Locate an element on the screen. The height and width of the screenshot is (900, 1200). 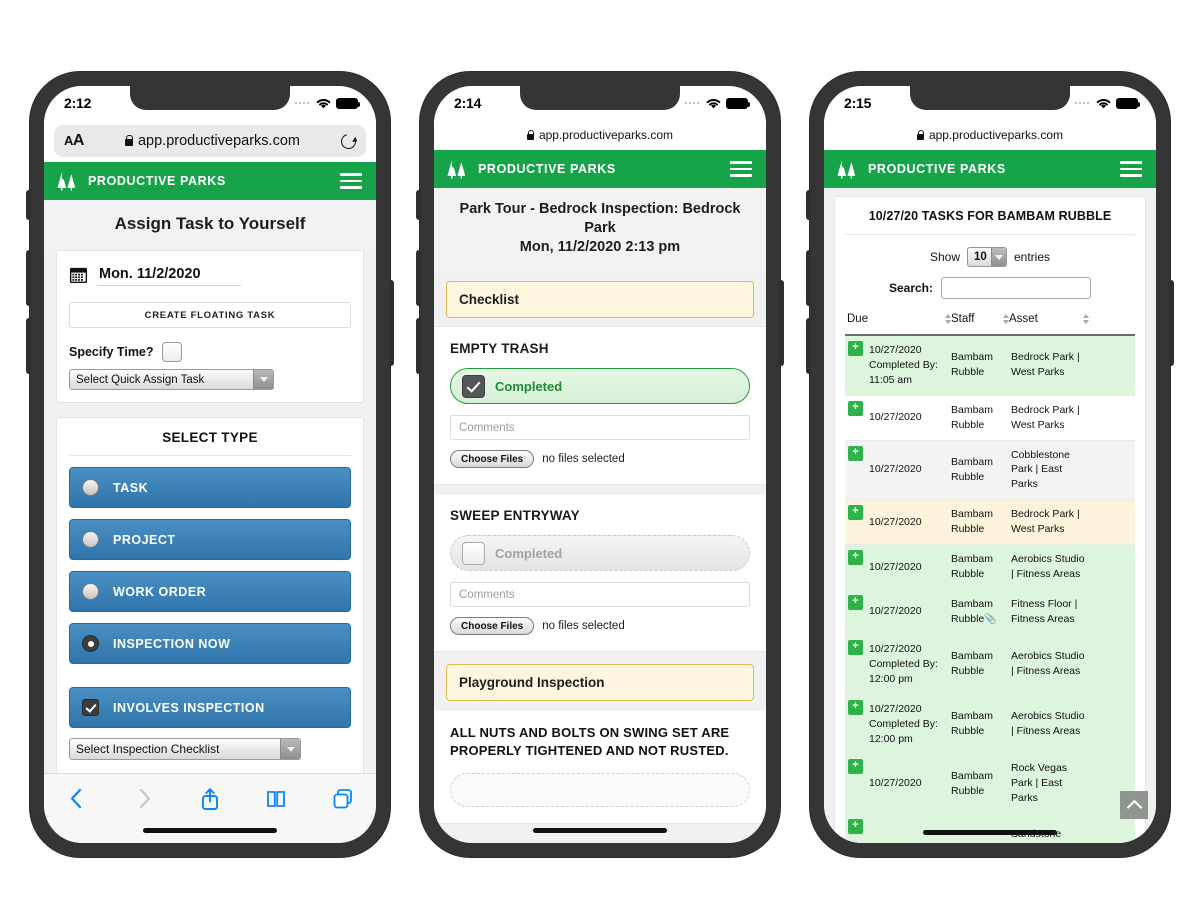
chevron-down-icon-show-entries is located at coordinates (998, 257).